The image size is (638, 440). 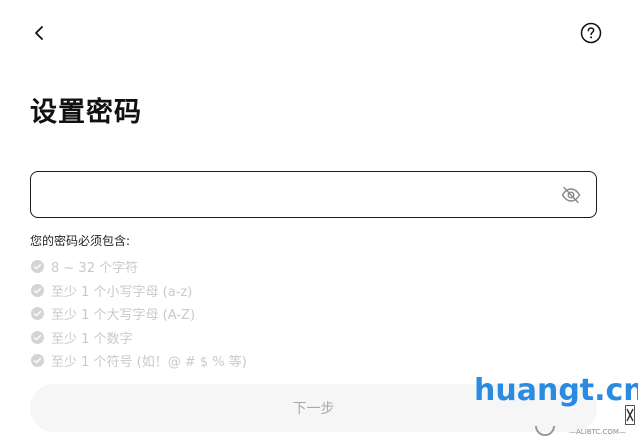 What do you see at coordinates (122, 292) in the screenshot?
I see `requirement-label: 至少 1 个小写字母 (a-z)` at bounding box center [122, 292].